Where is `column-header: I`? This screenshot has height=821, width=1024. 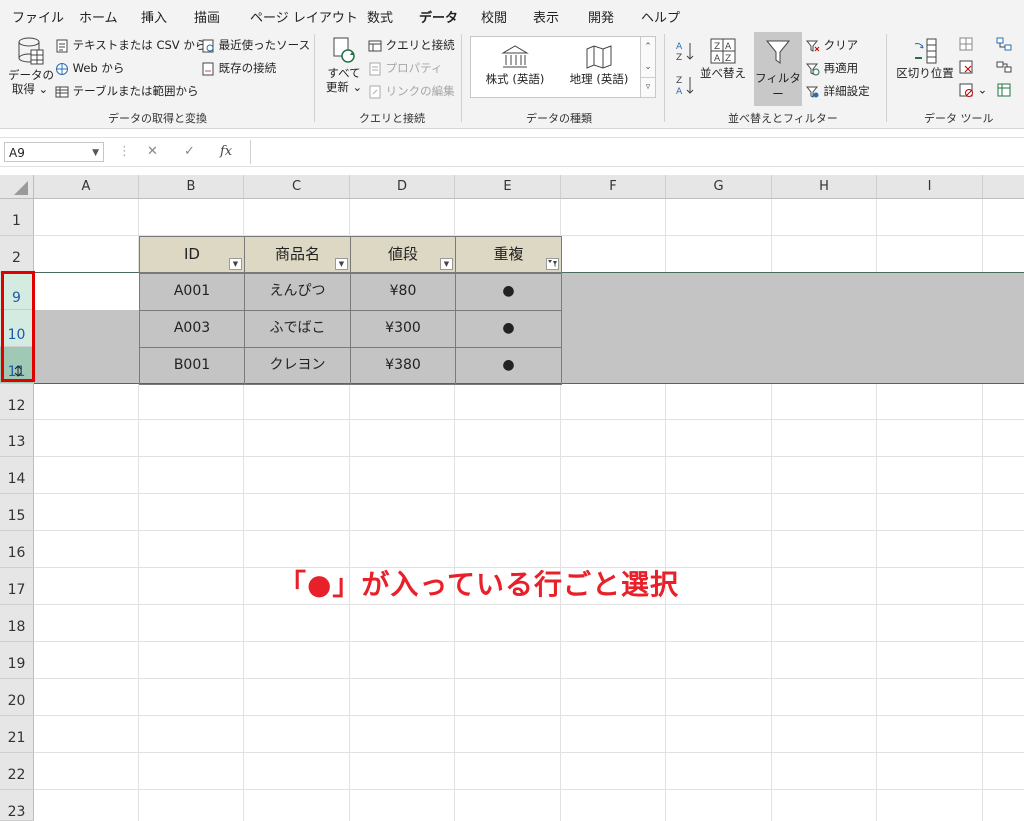
column-header: I is located at coordinates (930, 187).